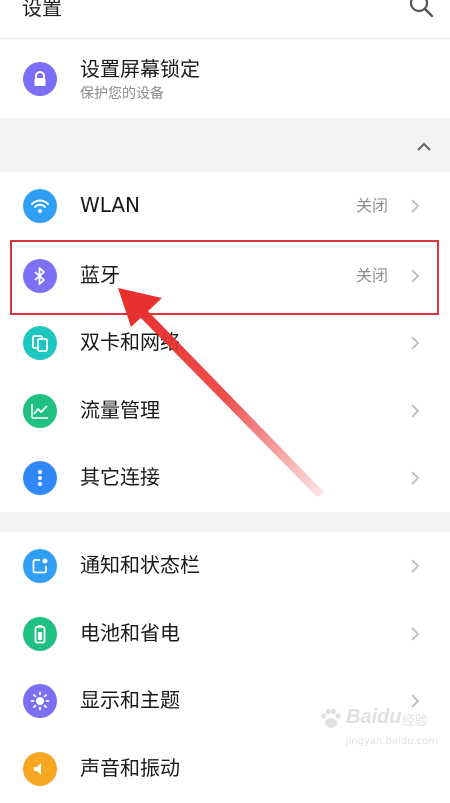 Image resolution: width=450 pixels, height=803 pixels. Describe the element at coordinates (374, 717) in the screenshot. I see `watermark-brand: Baidu` at that location.